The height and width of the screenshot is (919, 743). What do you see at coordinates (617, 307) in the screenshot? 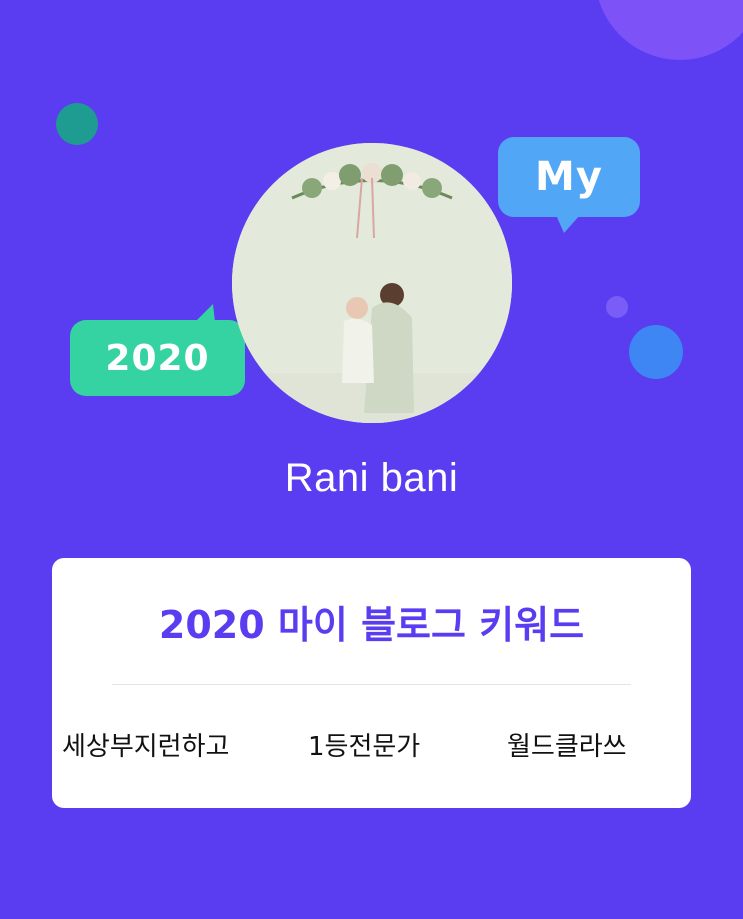
I see `decorative-dot-violet` at bounding box center [617, 307].